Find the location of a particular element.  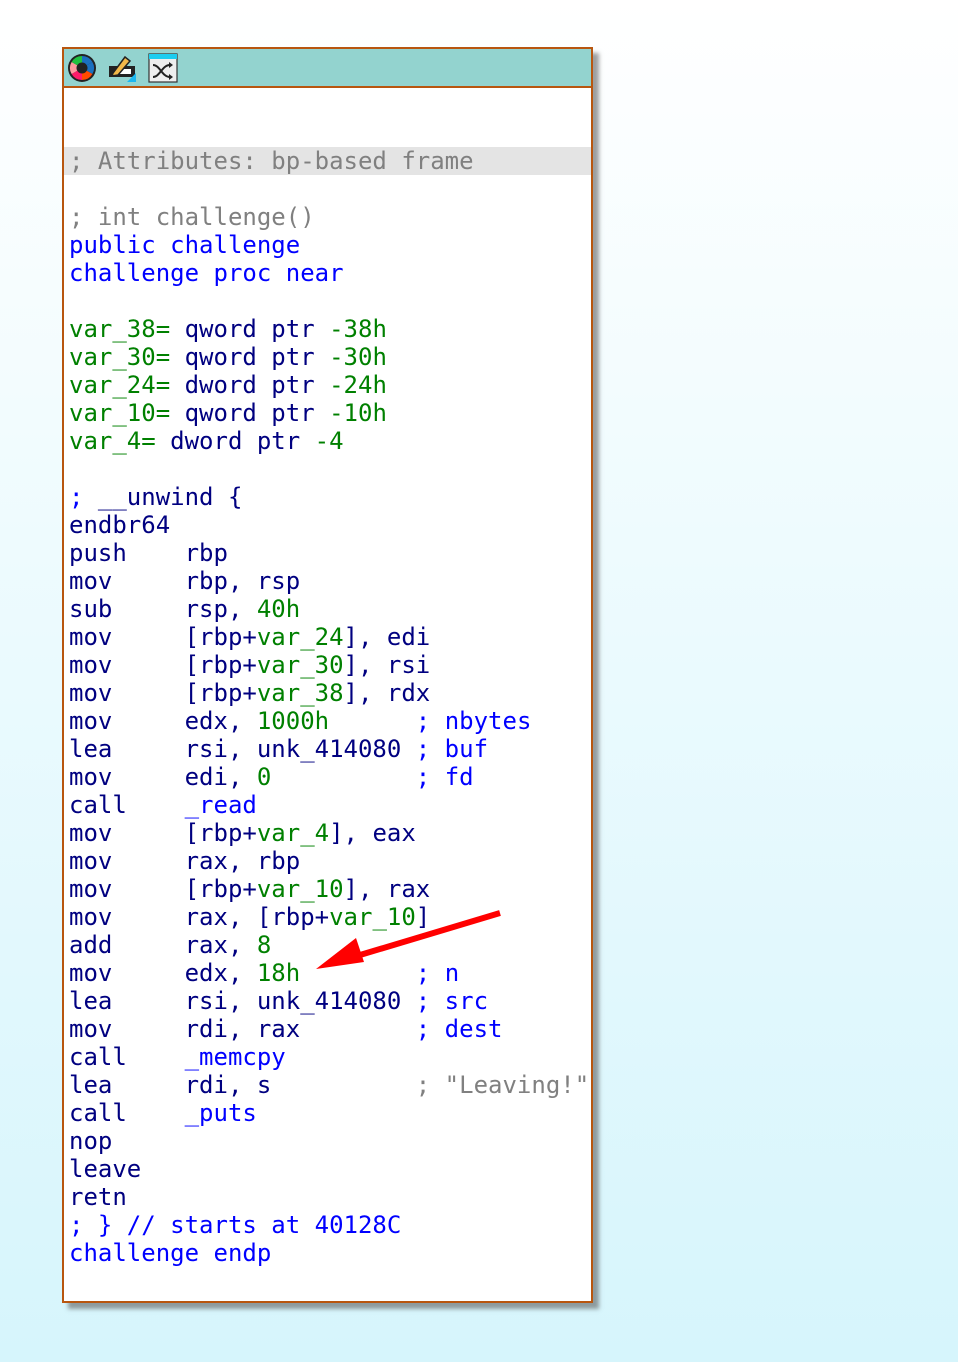

code-line: mov [rbp+var_24], edi is located at coordinates (327, 637).